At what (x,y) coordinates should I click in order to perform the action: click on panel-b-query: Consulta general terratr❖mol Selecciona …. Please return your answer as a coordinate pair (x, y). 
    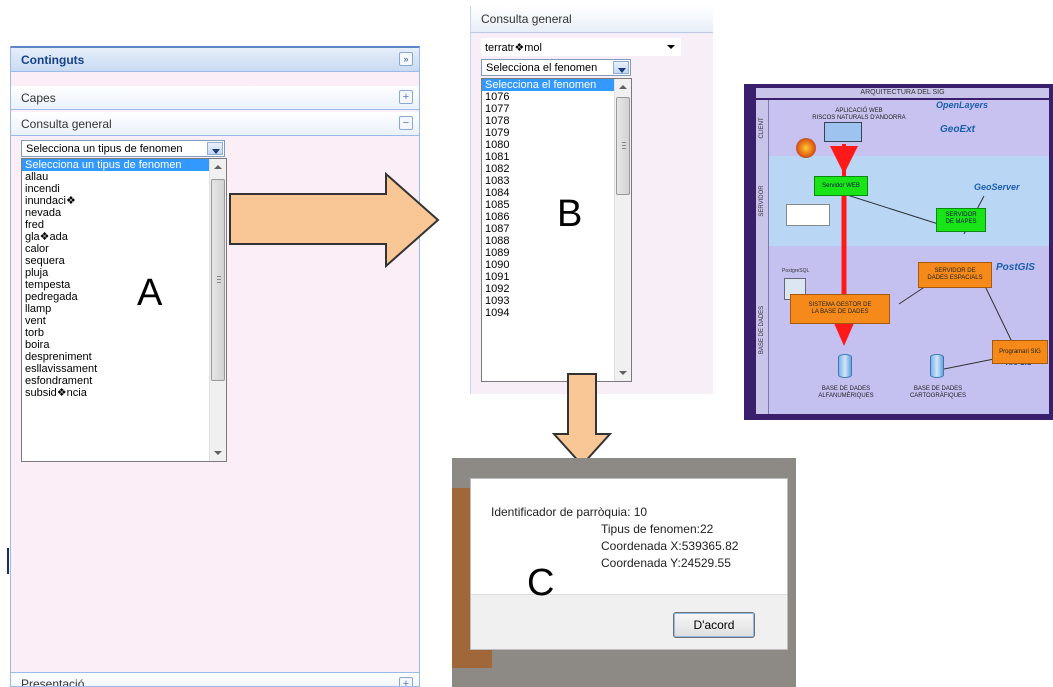
    Looking at the image, I should click on (591, 200).